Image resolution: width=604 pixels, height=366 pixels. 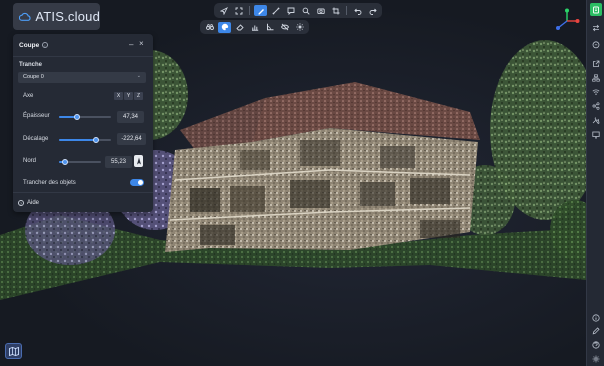 What do you see at coordinates (595, 183) in the screenshot?
I see `right-sidebar` at bounding box center [595, 183].